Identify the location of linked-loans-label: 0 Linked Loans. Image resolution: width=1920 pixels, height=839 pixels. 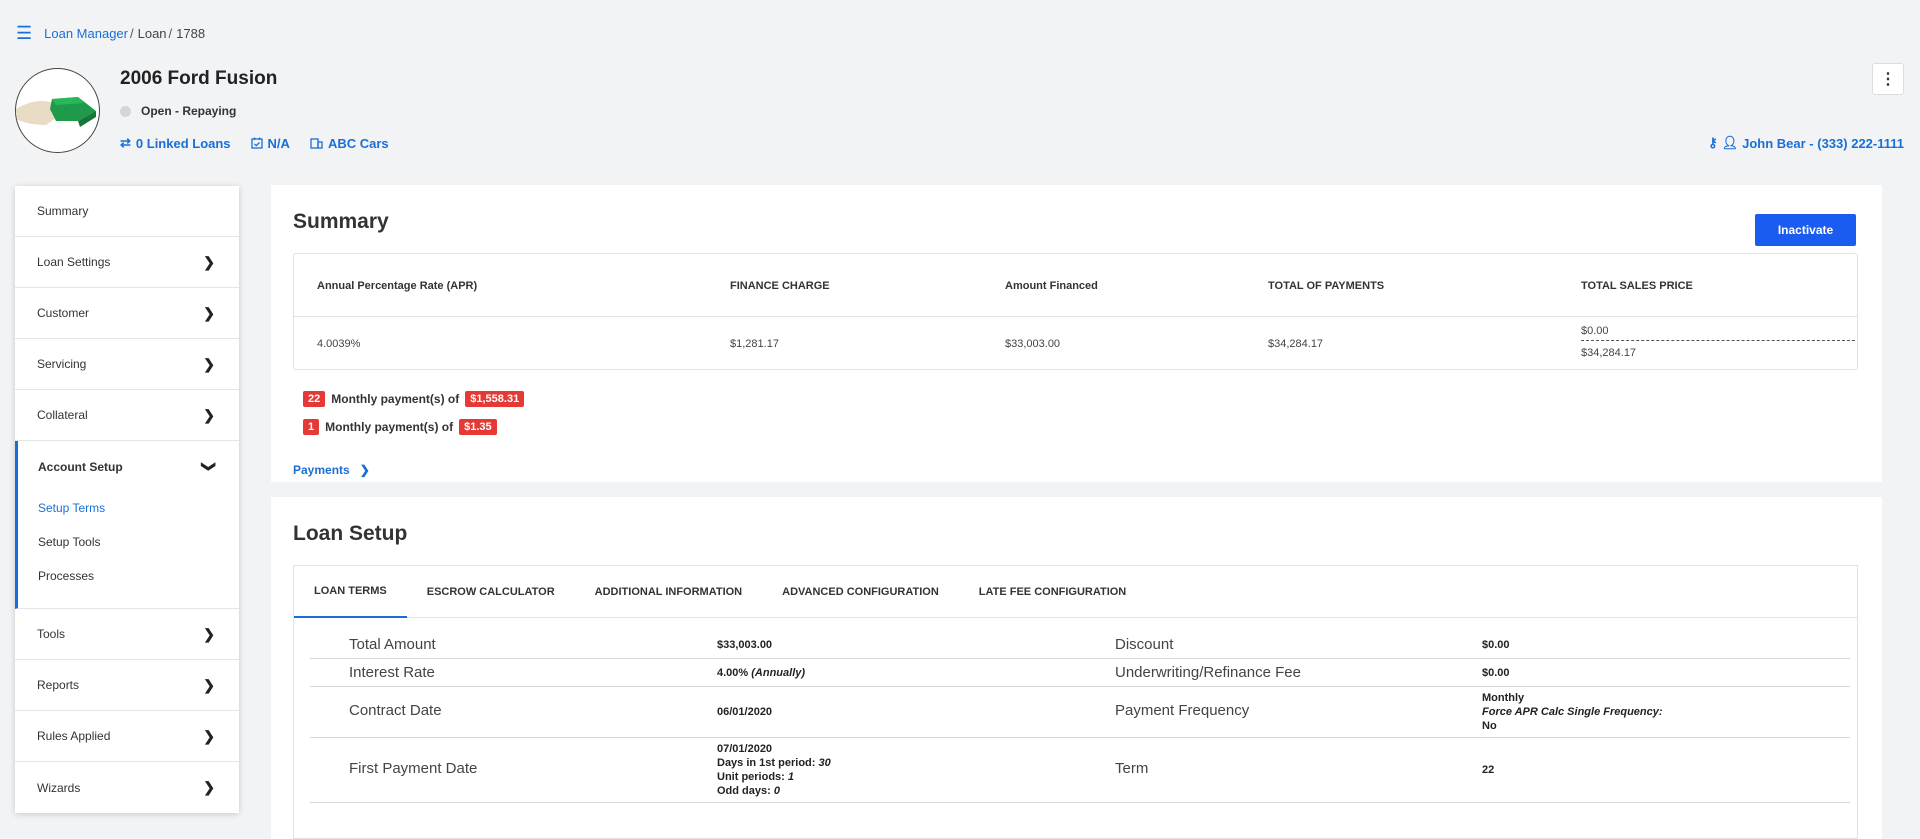
(183, 143).